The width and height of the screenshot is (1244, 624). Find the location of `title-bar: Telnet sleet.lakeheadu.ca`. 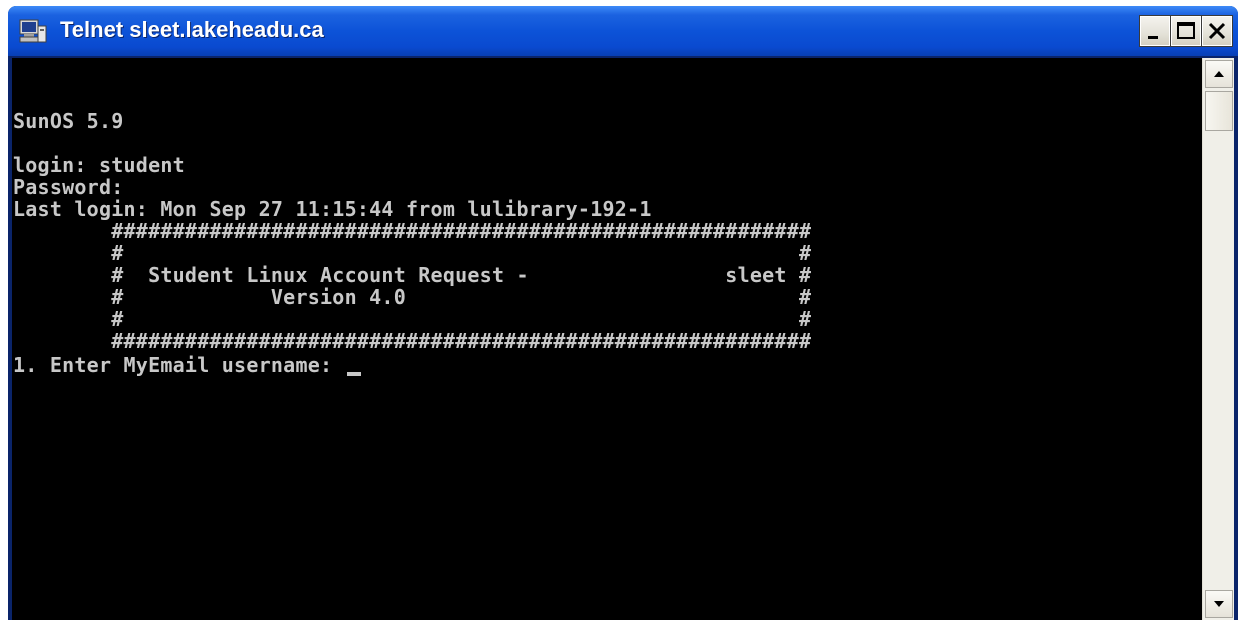

title-bar: Telnet sleet.lakeheadu.ca is located at coordinates (623, 31).